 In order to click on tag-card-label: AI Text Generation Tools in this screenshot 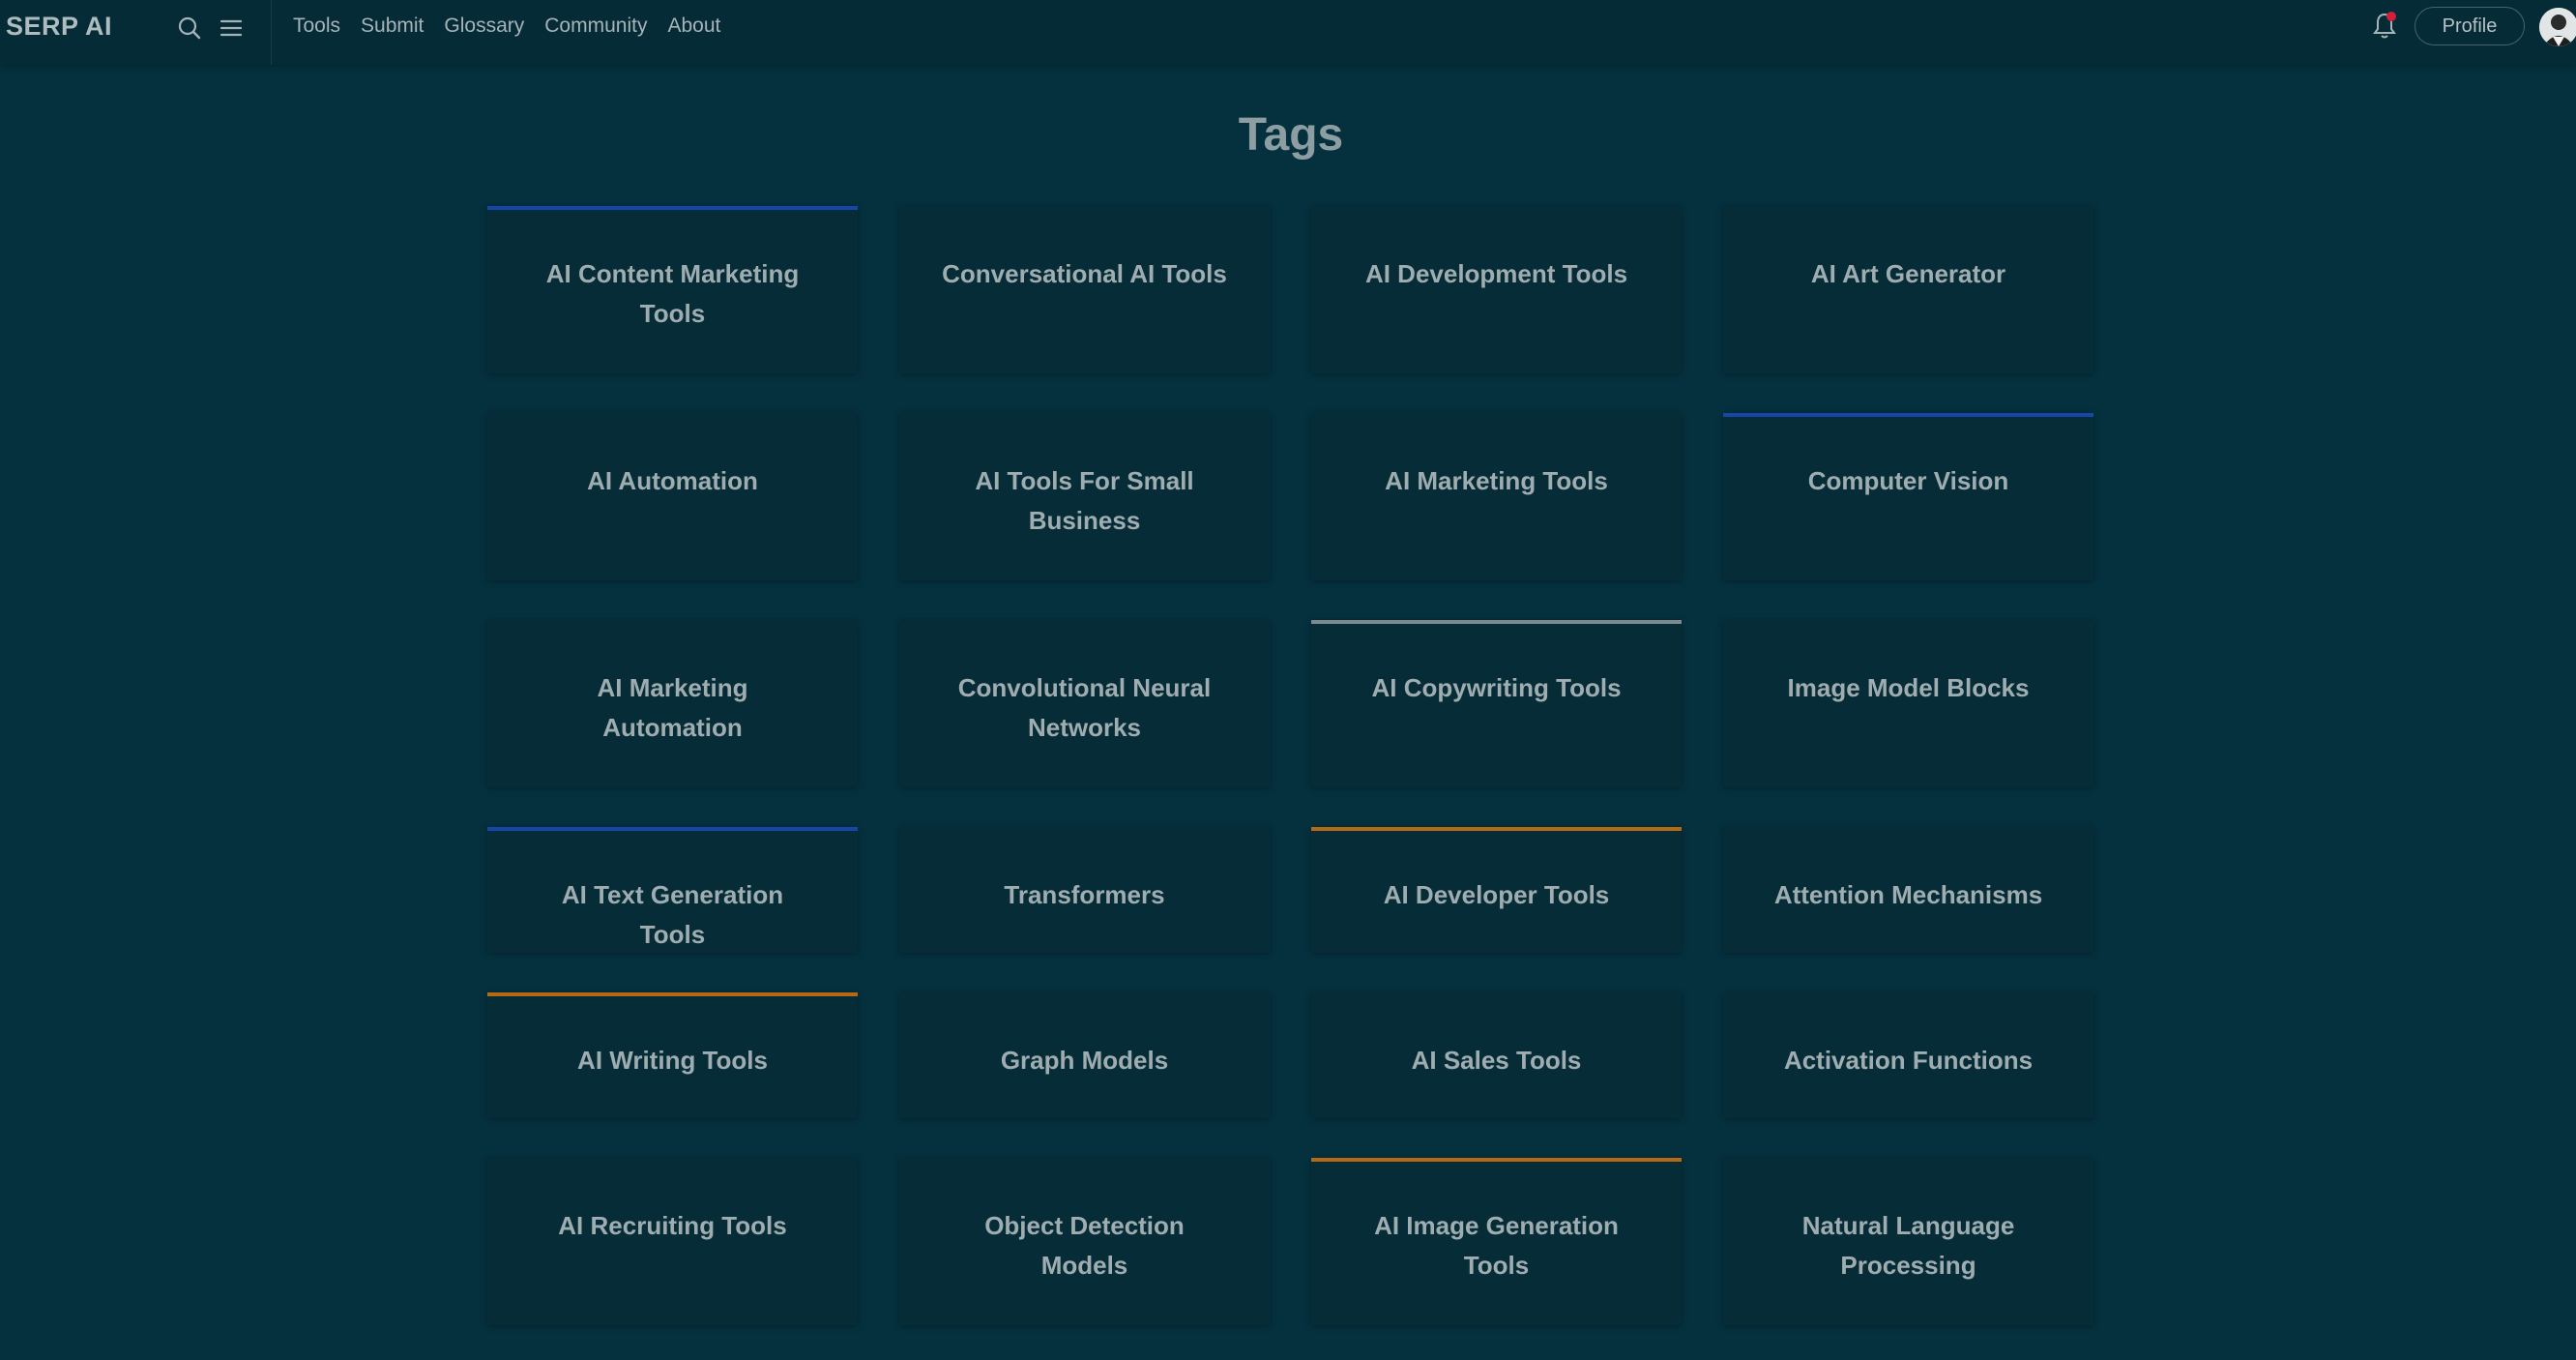, I will do `click(672, 915)`.